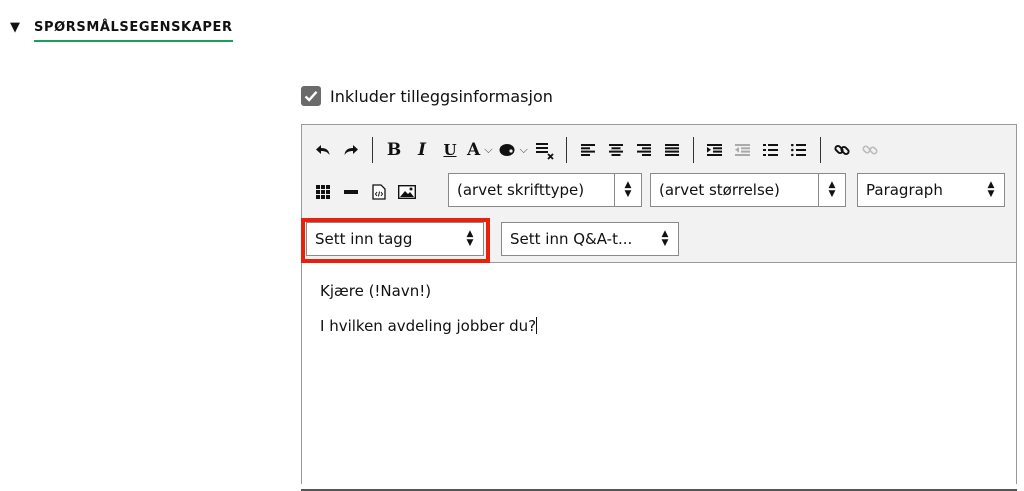  I want to click on palette-icon, so click(507, 150).